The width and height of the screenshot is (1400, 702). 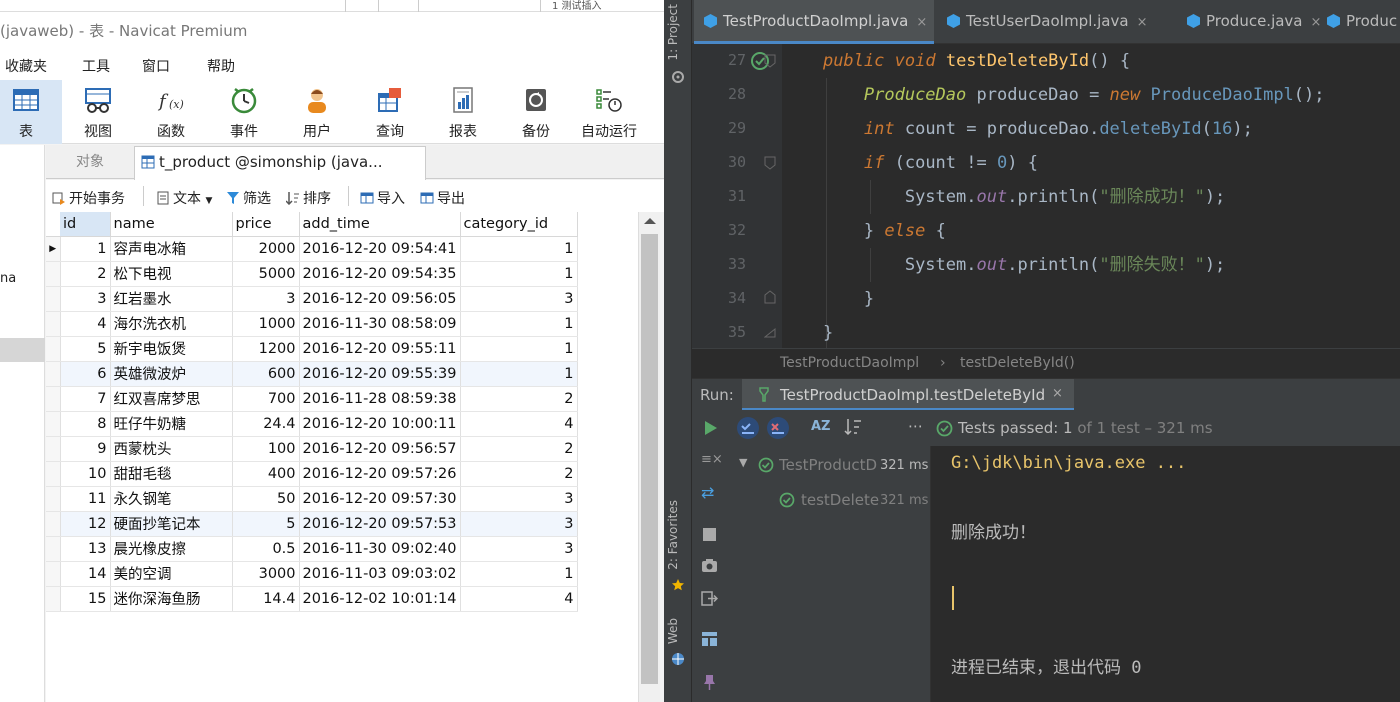 What do you see at coordinates (908, 395) in the screenshot?
I see `run-tab: TestProductDaoImpl.testDeleteById ×` at bounding box center [908, 395].